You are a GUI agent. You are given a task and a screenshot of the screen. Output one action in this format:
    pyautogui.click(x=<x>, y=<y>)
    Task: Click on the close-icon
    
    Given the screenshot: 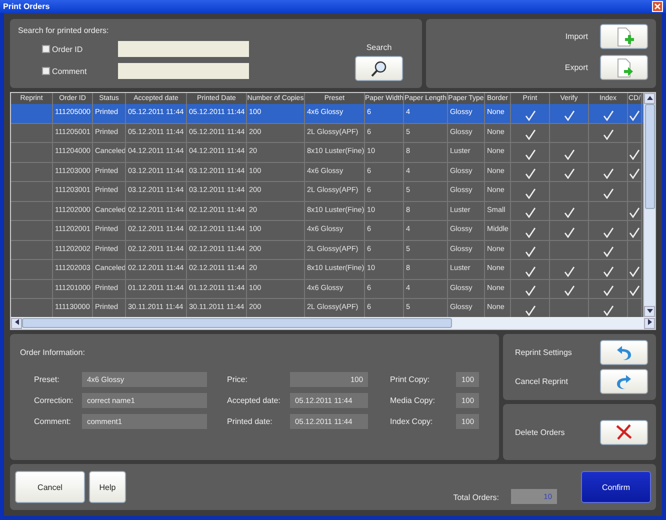 What is the action you would take?
    pyautogui.click(x=624, y=432)
    